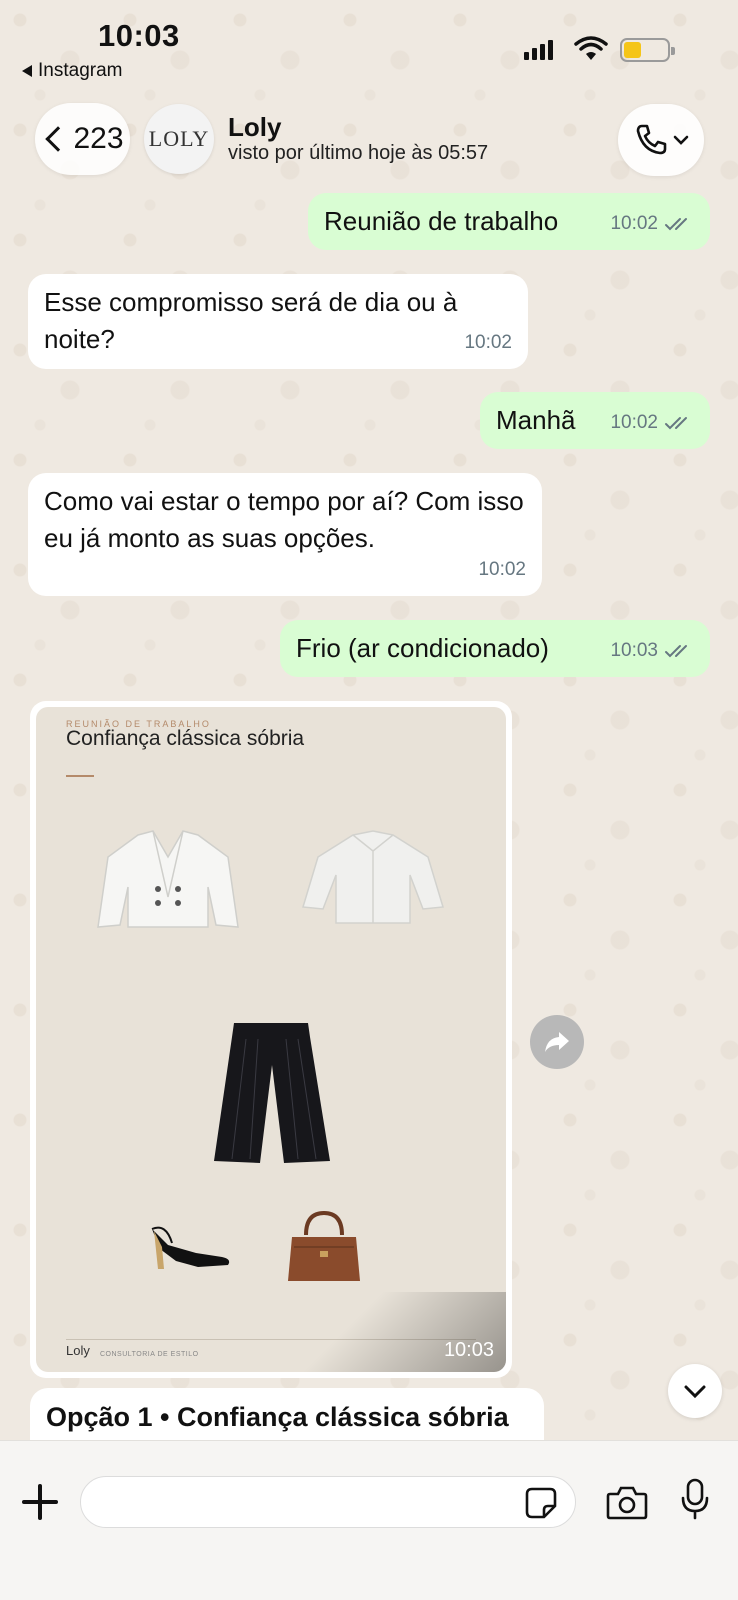  Describe the element at coordinates (373, 877) in the screenshot. I see `shirt-icon` at that location.